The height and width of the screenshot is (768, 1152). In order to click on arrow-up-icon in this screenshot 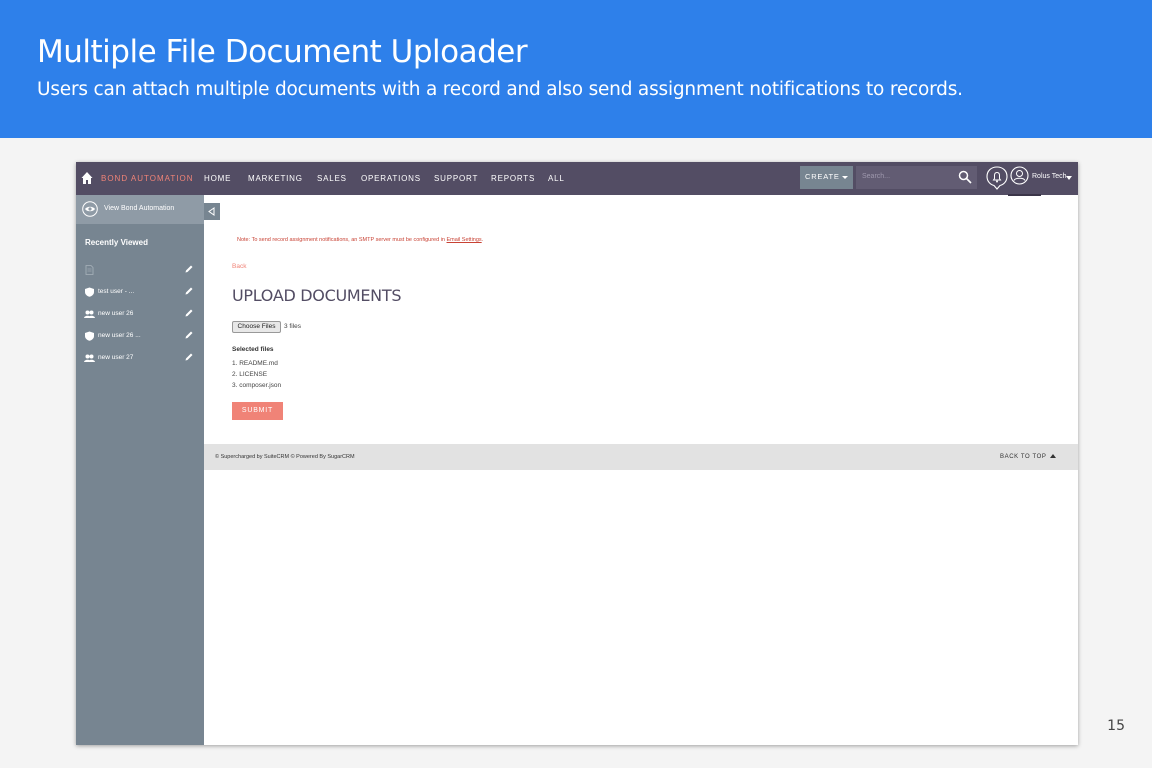, I will do `click(1053, 456)`.